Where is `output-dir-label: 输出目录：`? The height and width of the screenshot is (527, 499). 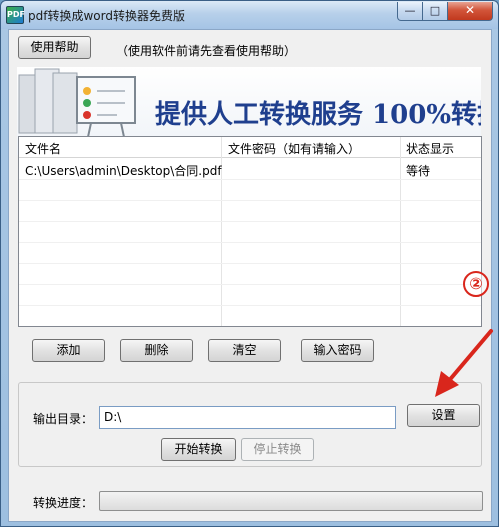
output-dir-label: 输出目录： is located at coordinates (63, 419).